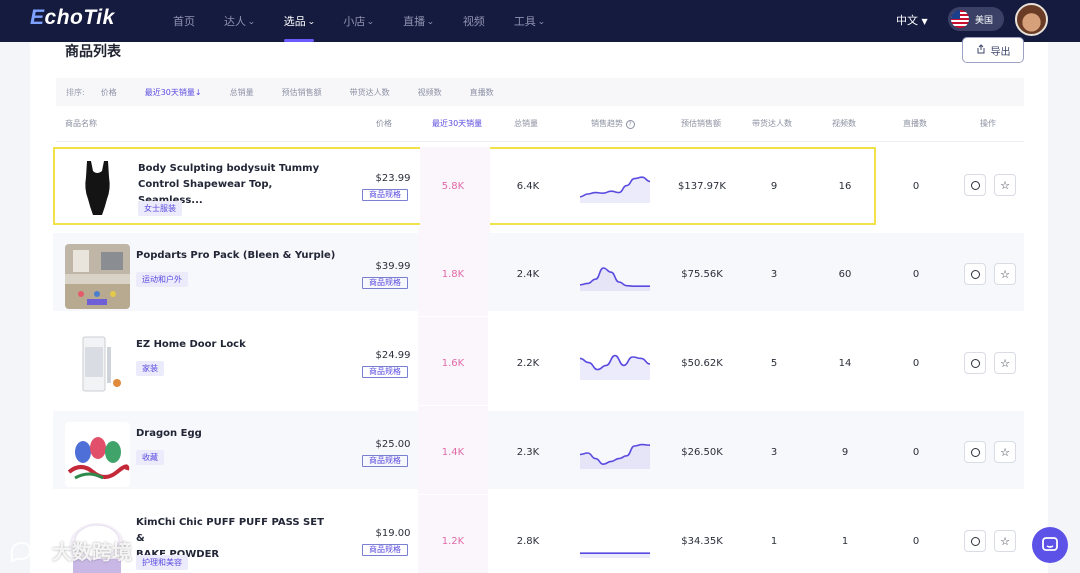 The width and height of the screenshot is (1080, 573). What do you see at coordinates (93, 52) in the screenshot?
I see `page-title: 商品列表` at bounding box center [93, 52].